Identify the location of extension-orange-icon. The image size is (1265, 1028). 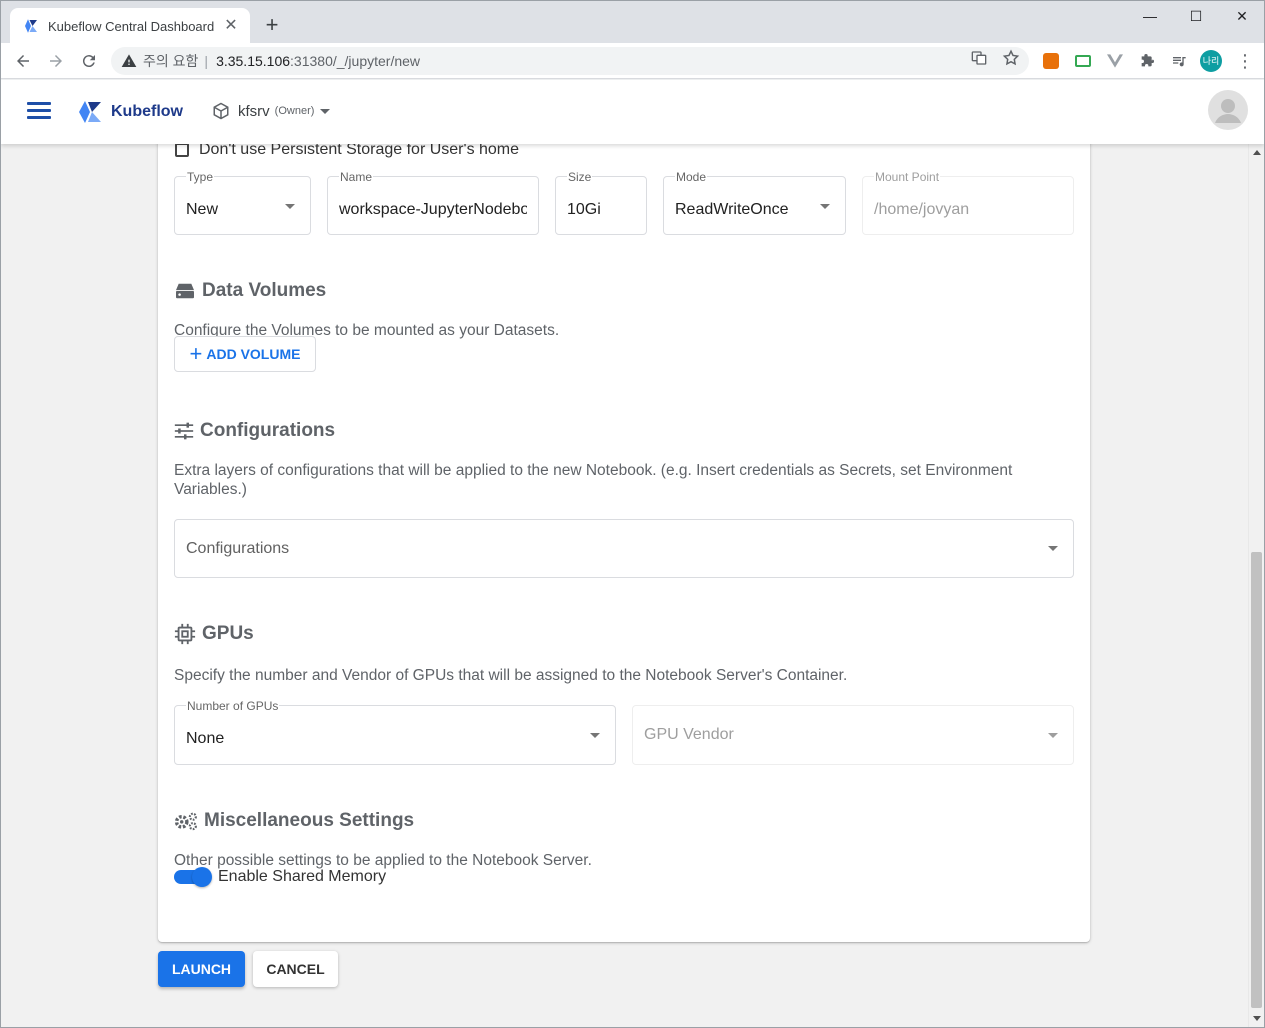
(1051, 61).